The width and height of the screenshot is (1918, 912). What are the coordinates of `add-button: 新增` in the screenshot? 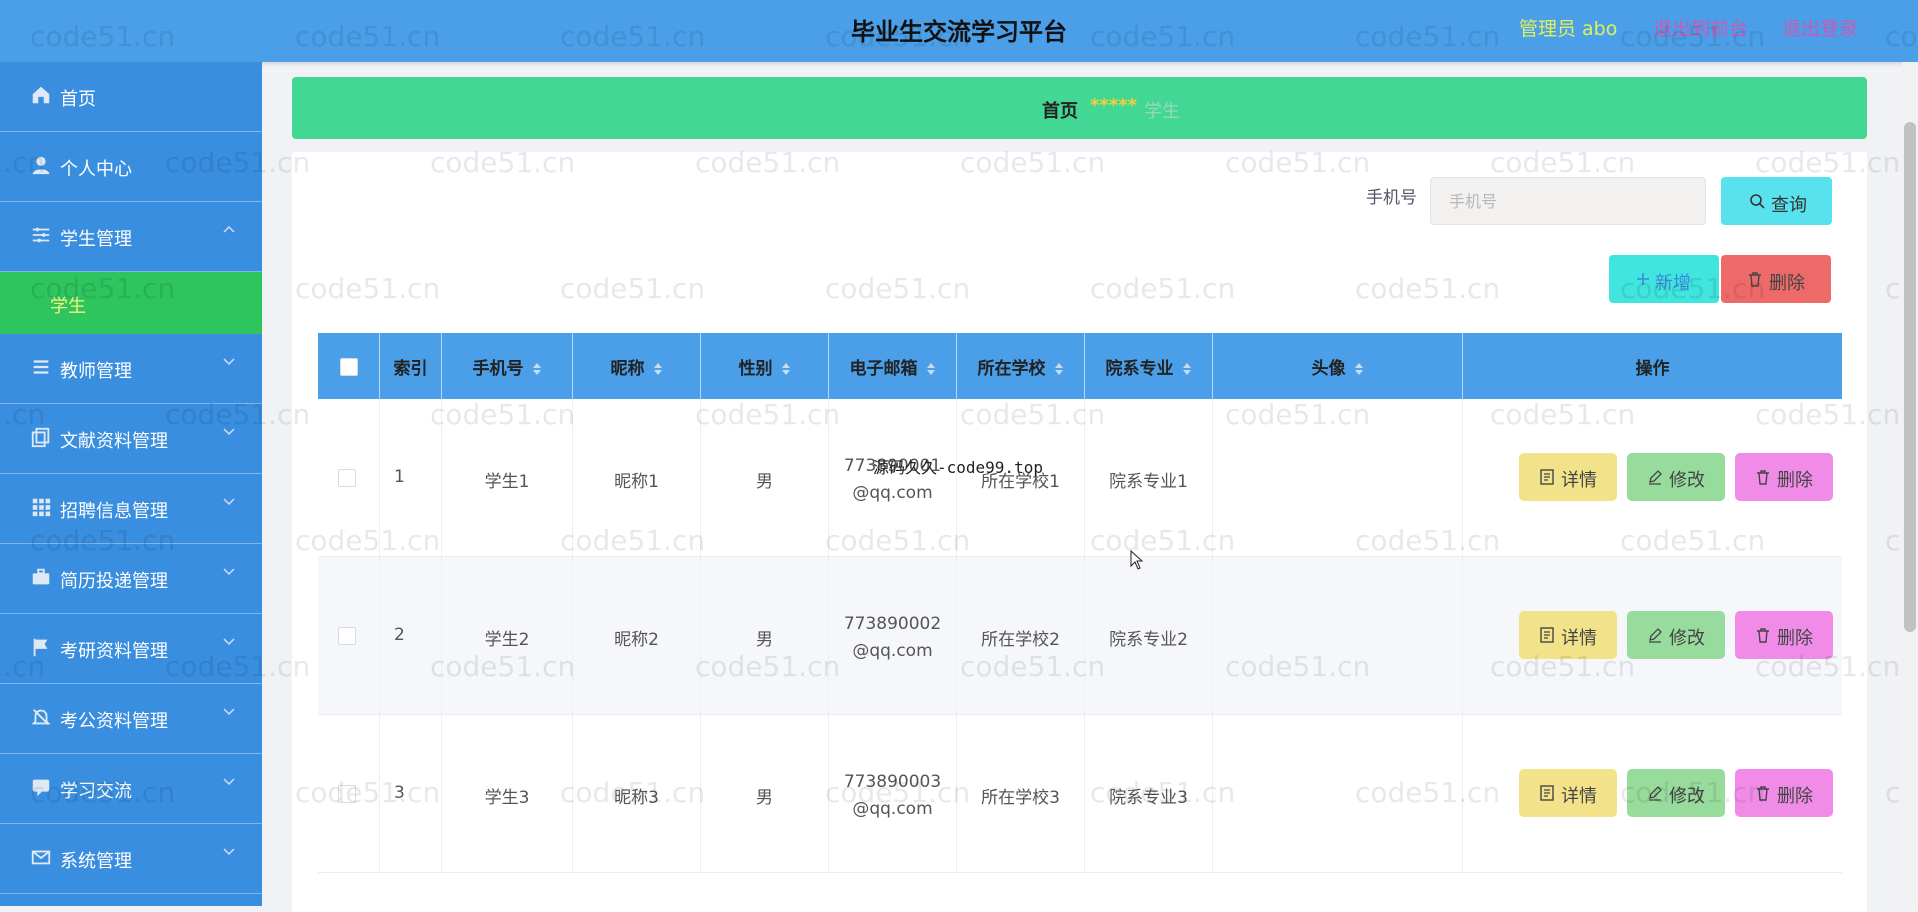 It's located at (1664, 279).